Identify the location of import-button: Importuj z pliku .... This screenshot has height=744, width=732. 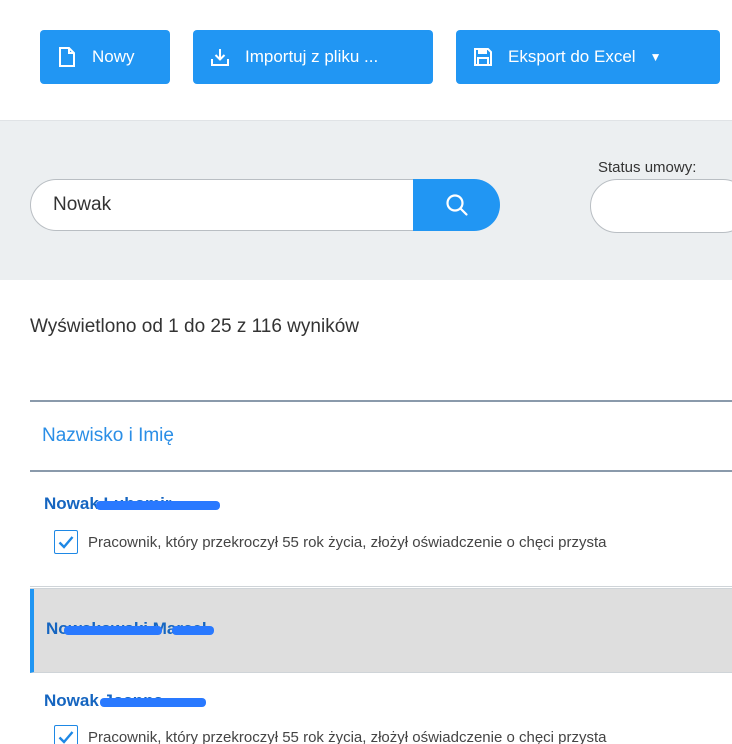
(313, 57).